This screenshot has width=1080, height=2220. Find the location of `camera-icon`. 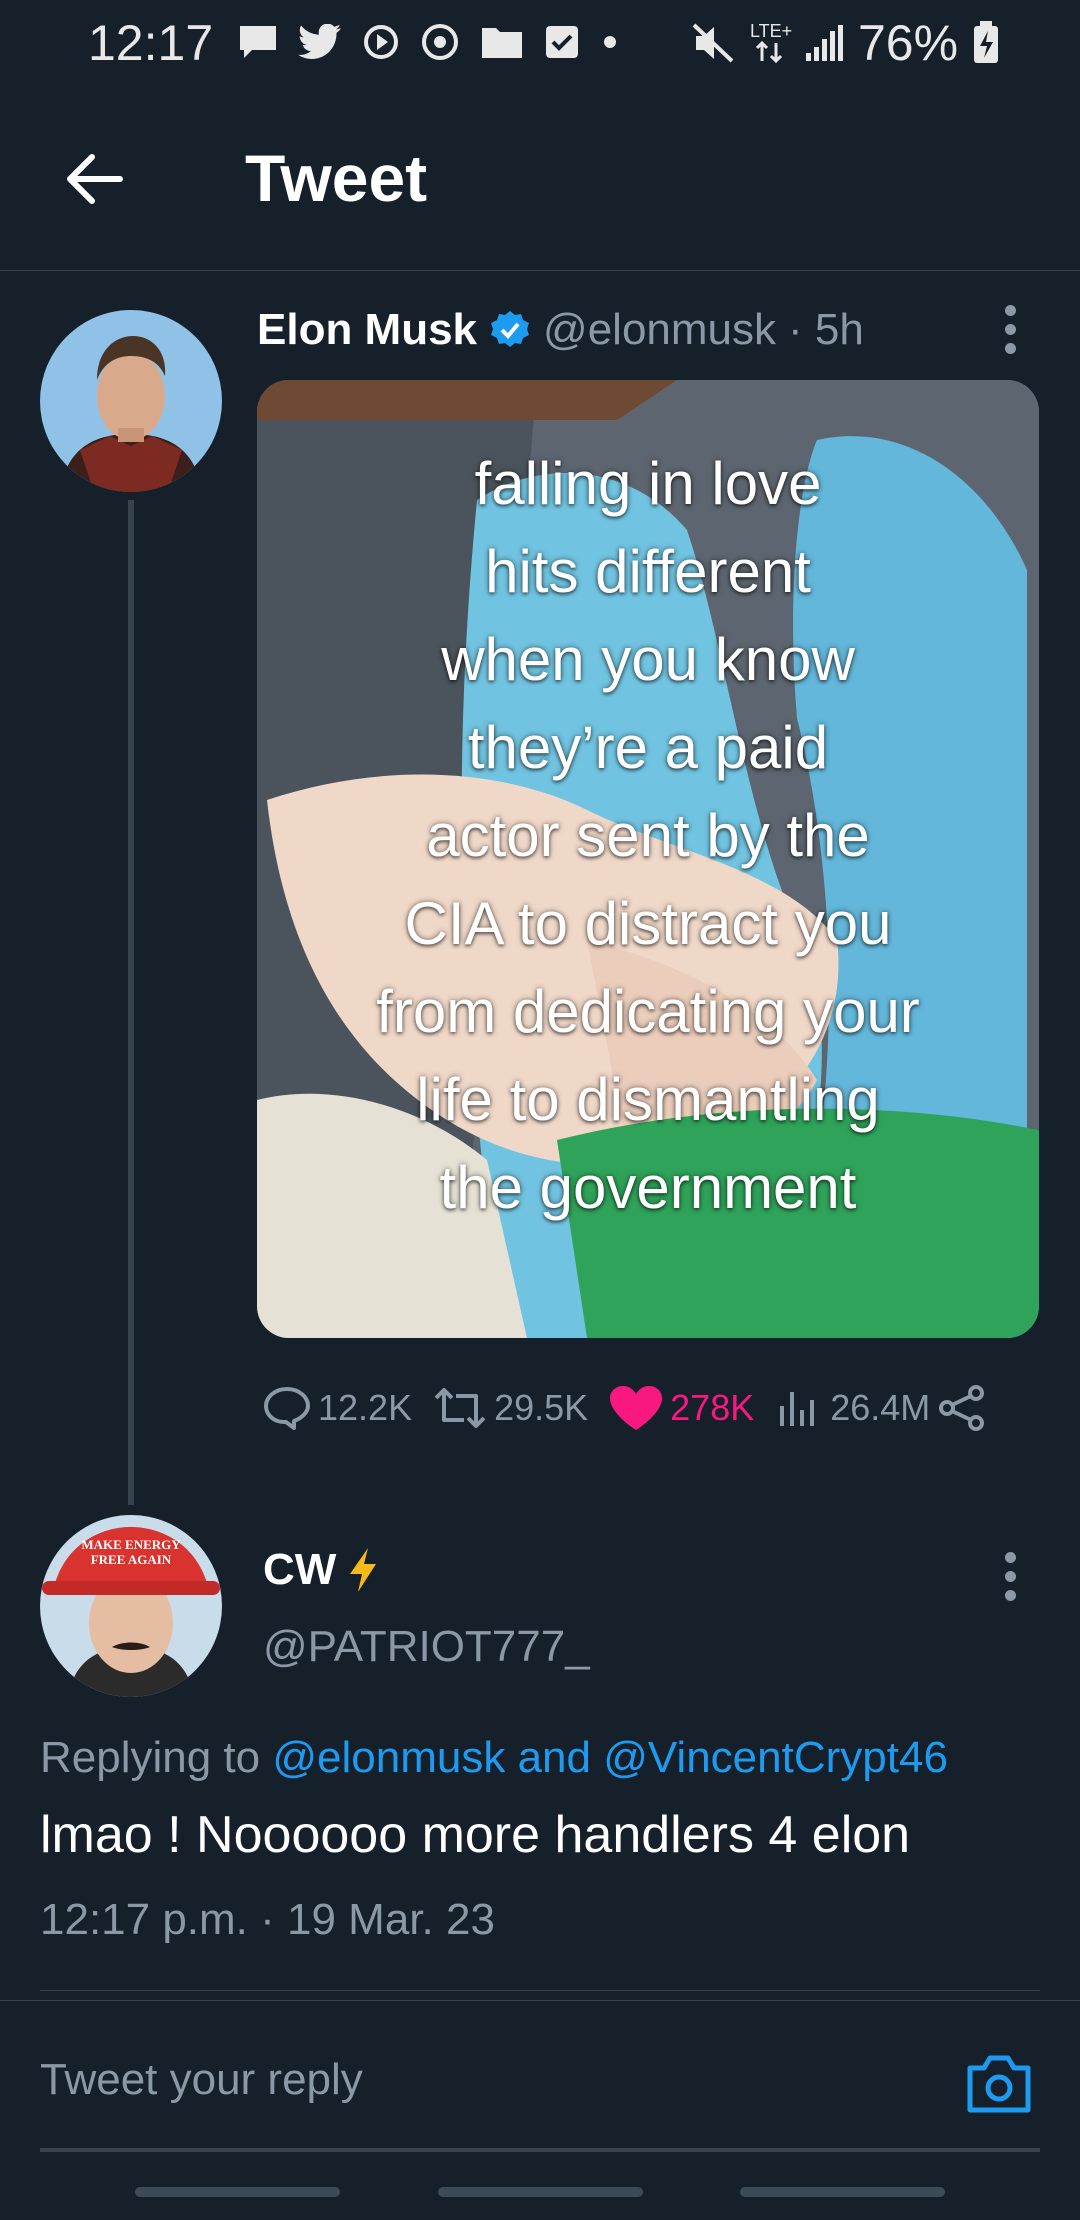

camera-icon is located at coordinates (999, 2084).